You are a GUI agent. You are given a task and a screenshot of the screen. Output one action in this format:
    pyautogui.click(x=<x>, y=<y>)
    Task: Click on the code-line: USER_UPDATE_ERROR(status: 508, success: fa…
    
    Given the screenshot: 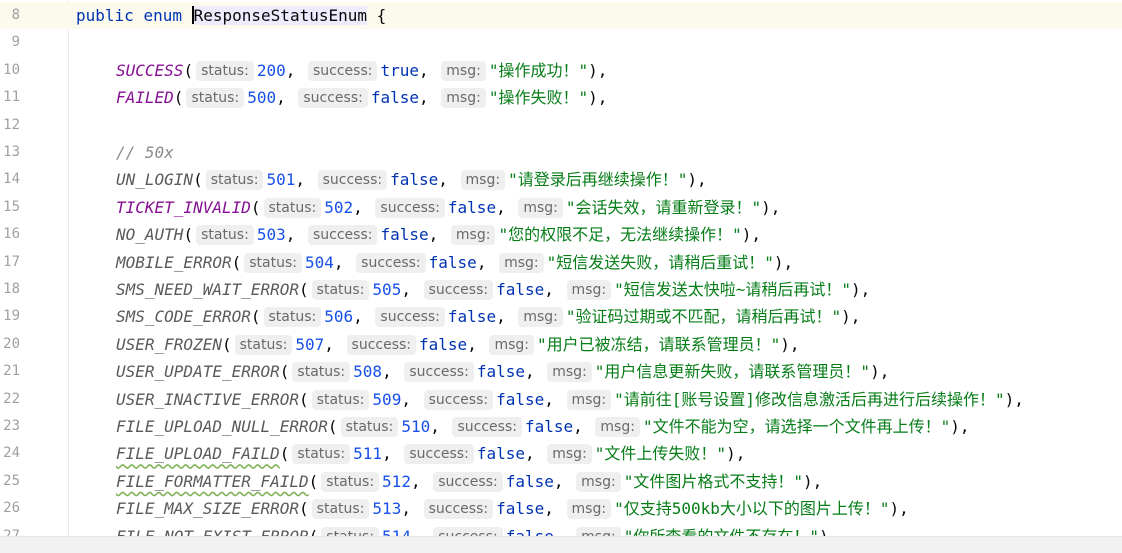 What is the action you would take?
    pyautogui.click(x=599, y=371)
    